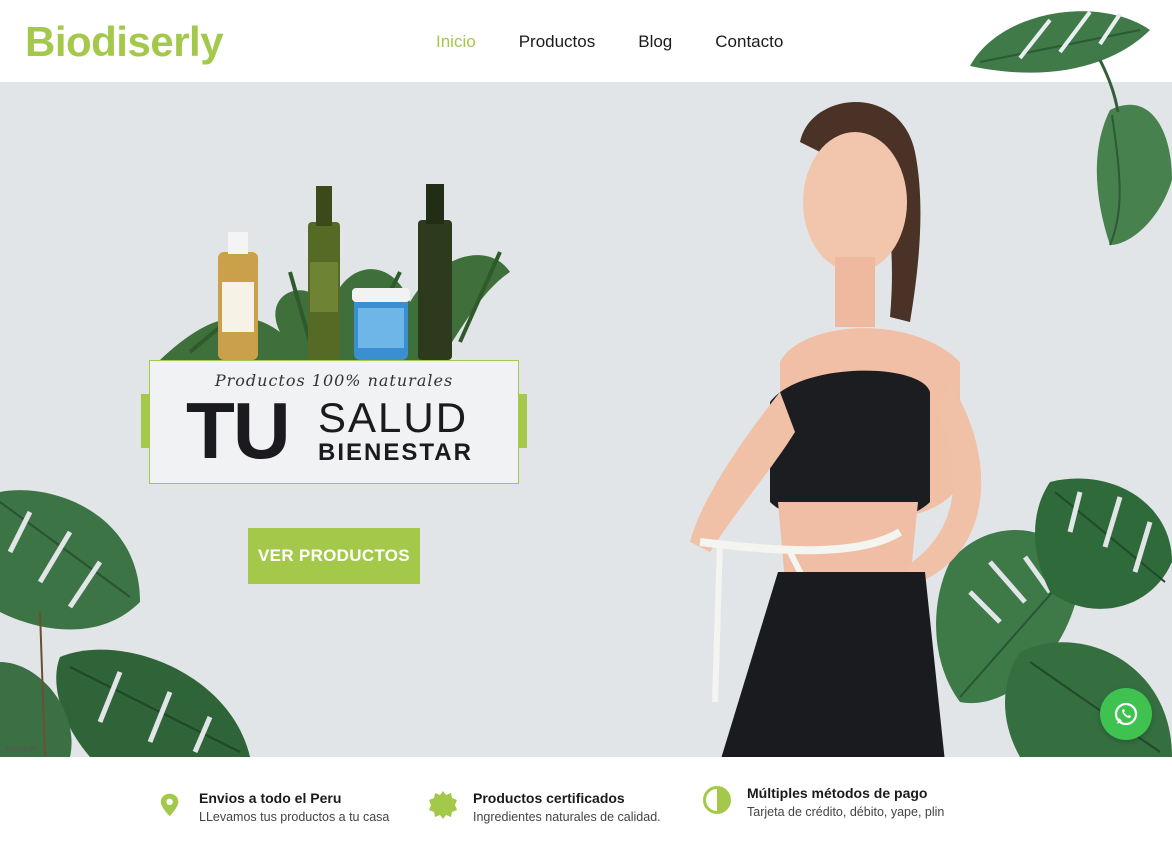 This screenshot has width=1172, height=849. I want to click on hero-title-big: TU, so click(238, 430).